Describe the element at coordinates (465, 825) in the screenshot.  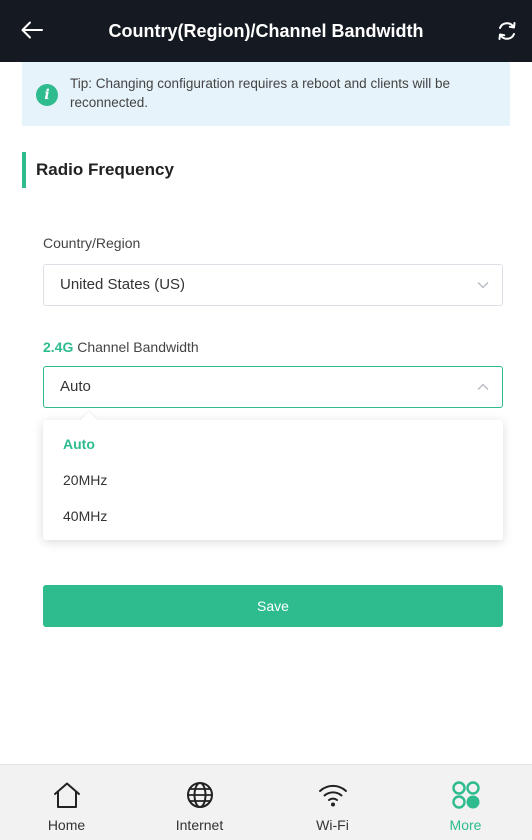
I see `tab-more-label: More` at that location.